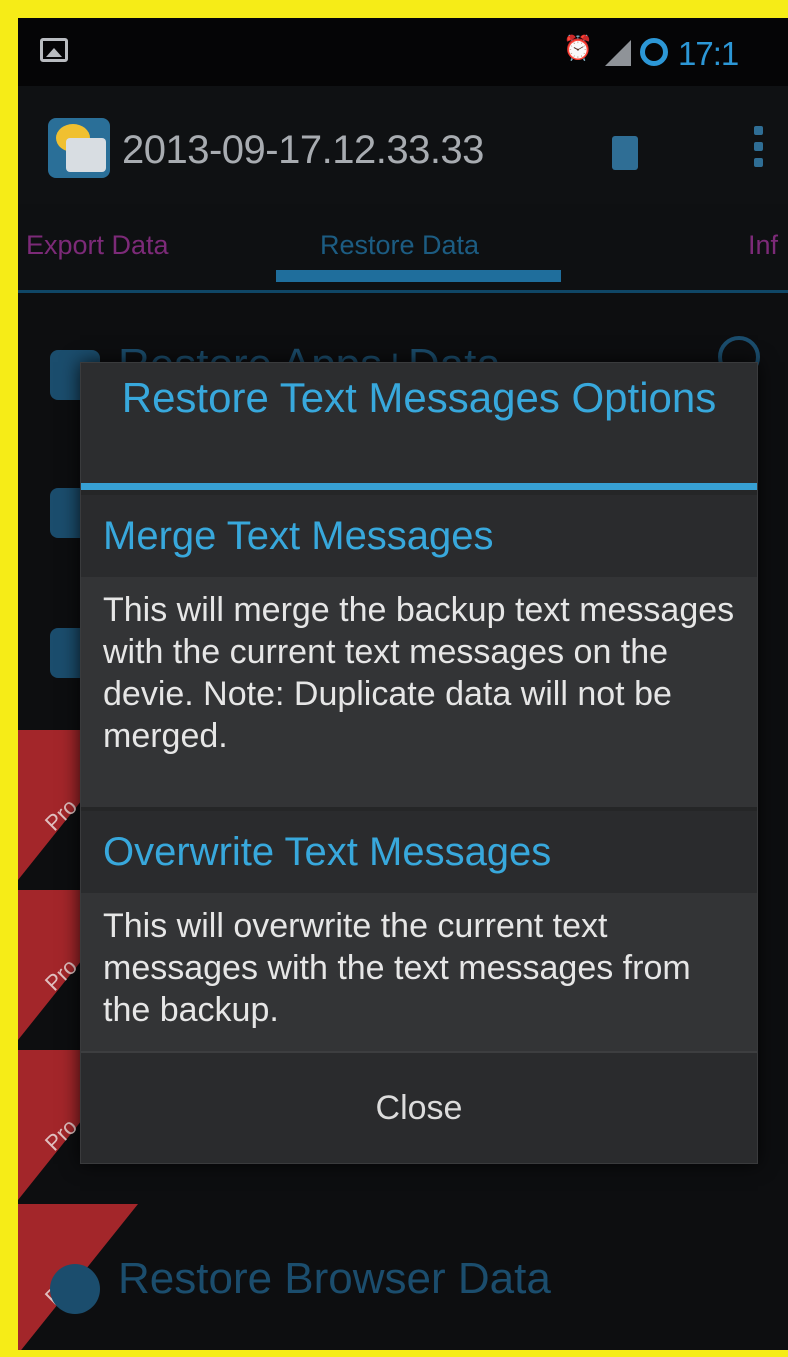 Image resolution: width=788 pixels, height=1357 pixels. I want to click on option-overwrite-header: Overwrite Text Messages, so click(419, 852).